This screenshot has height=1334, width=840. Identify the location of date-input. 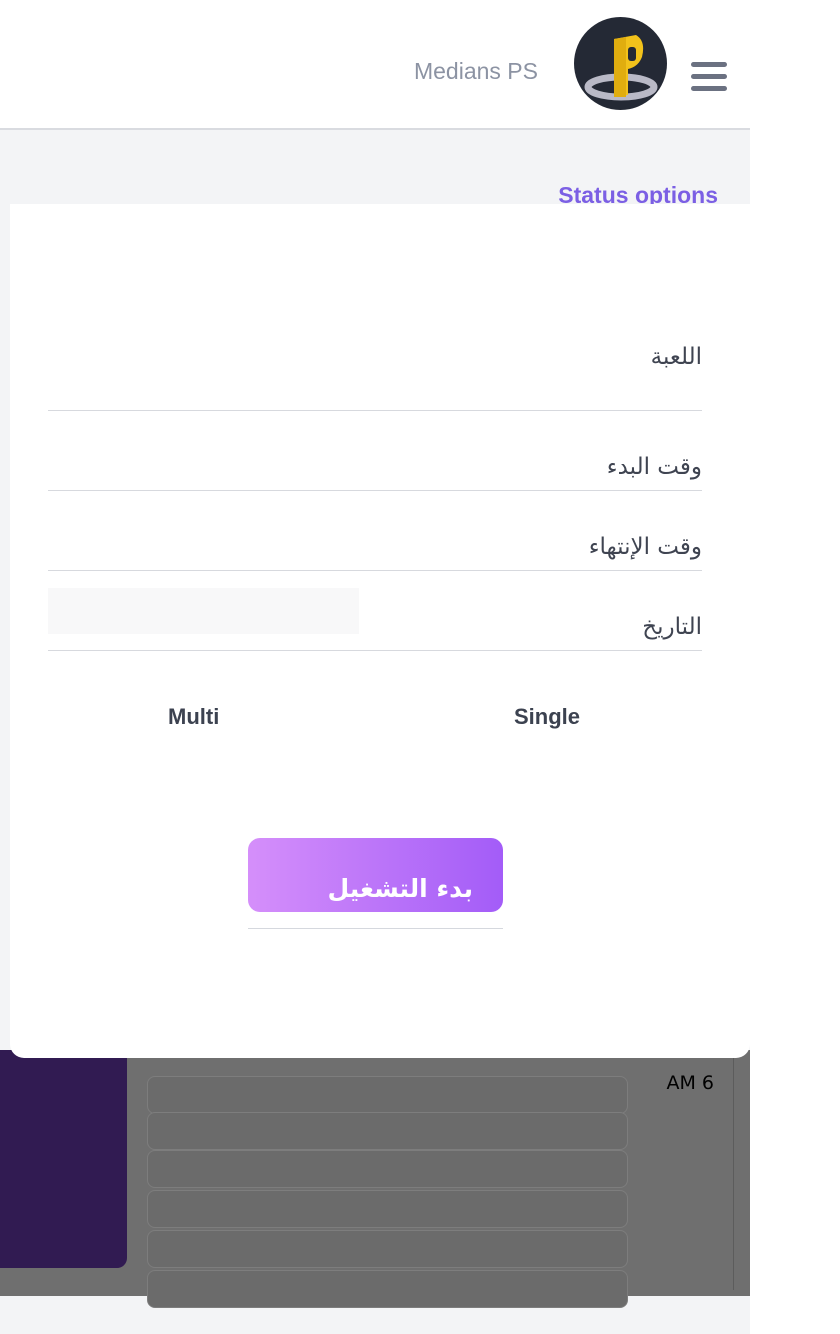
(203, 611).